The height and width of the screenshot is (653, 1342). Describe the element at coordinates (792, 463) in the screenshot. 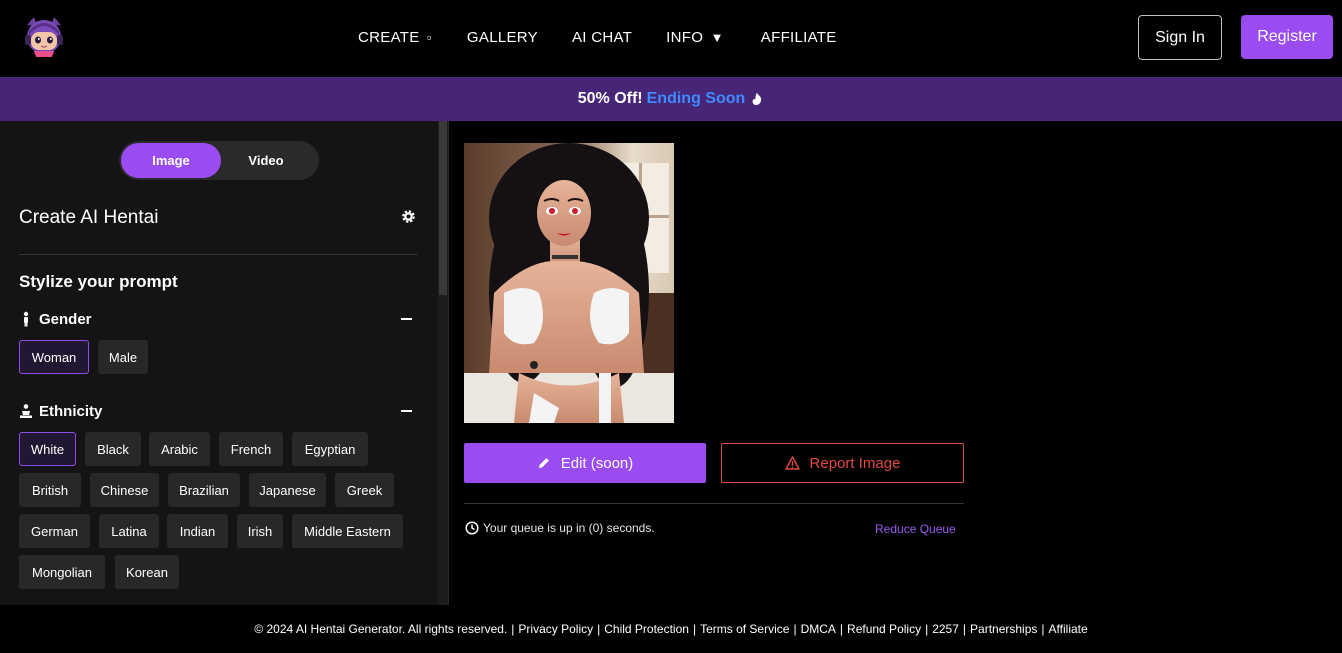

I see `warning-icon` at that location.